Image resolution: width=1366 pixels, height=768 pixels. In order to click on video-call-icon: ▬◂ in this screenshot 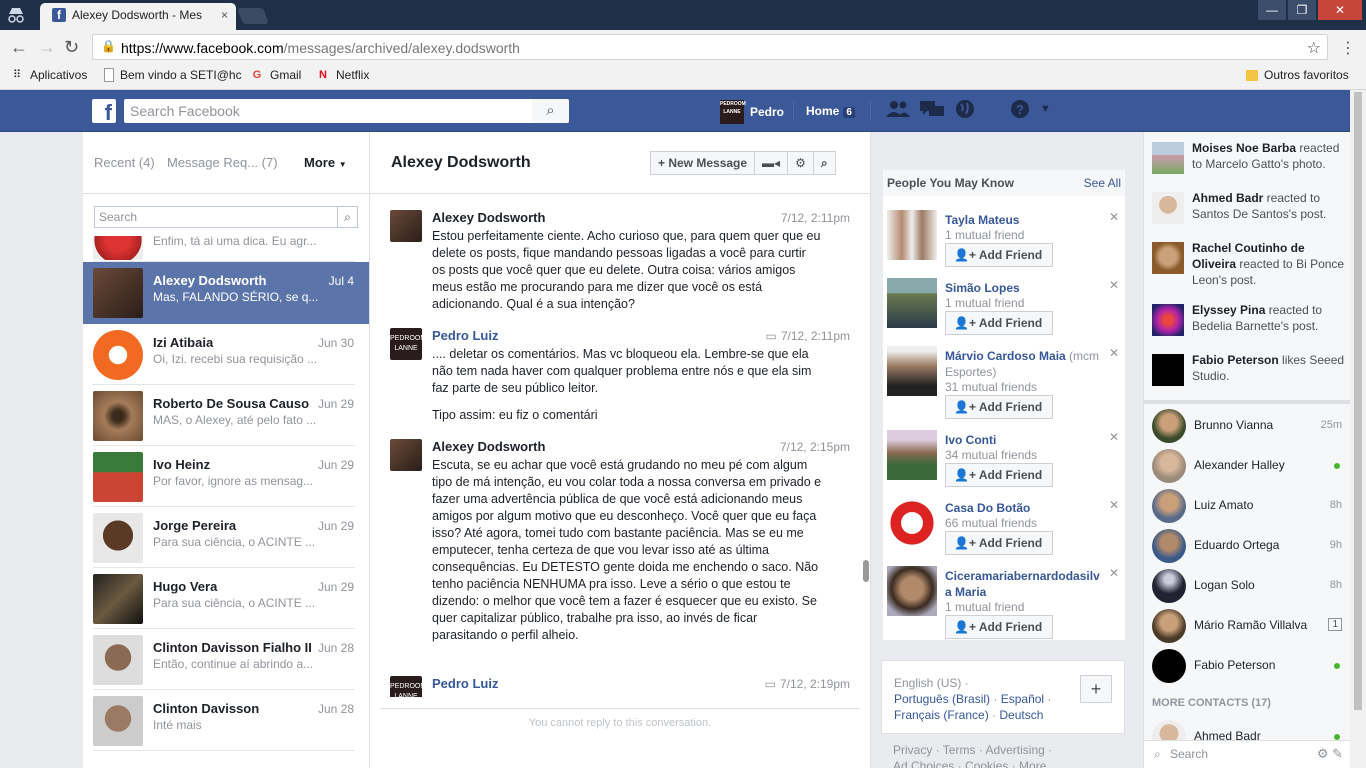, I will do `click(771, 163)`.